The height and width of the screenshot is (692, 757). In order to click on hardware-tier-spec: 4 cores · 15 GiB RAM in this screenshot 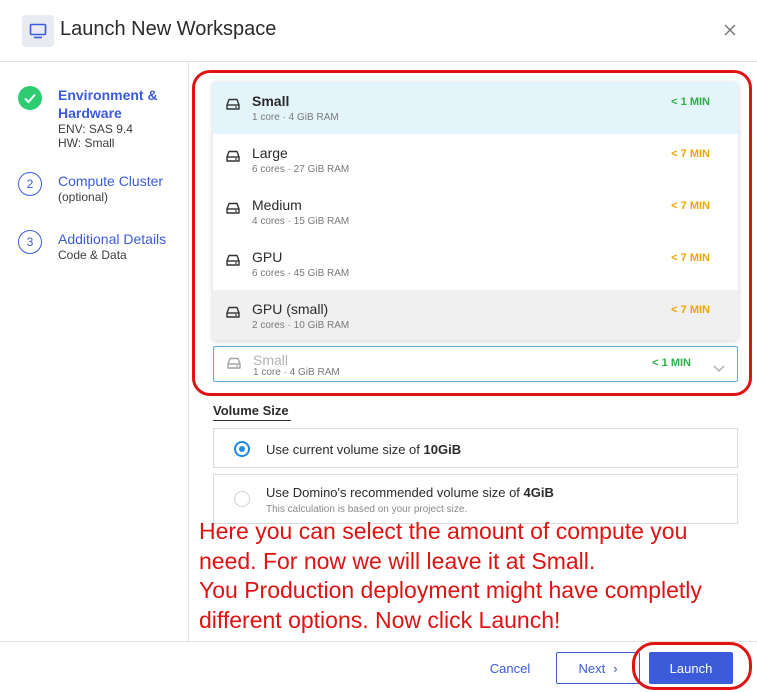, I will do `click(301, 221)`.